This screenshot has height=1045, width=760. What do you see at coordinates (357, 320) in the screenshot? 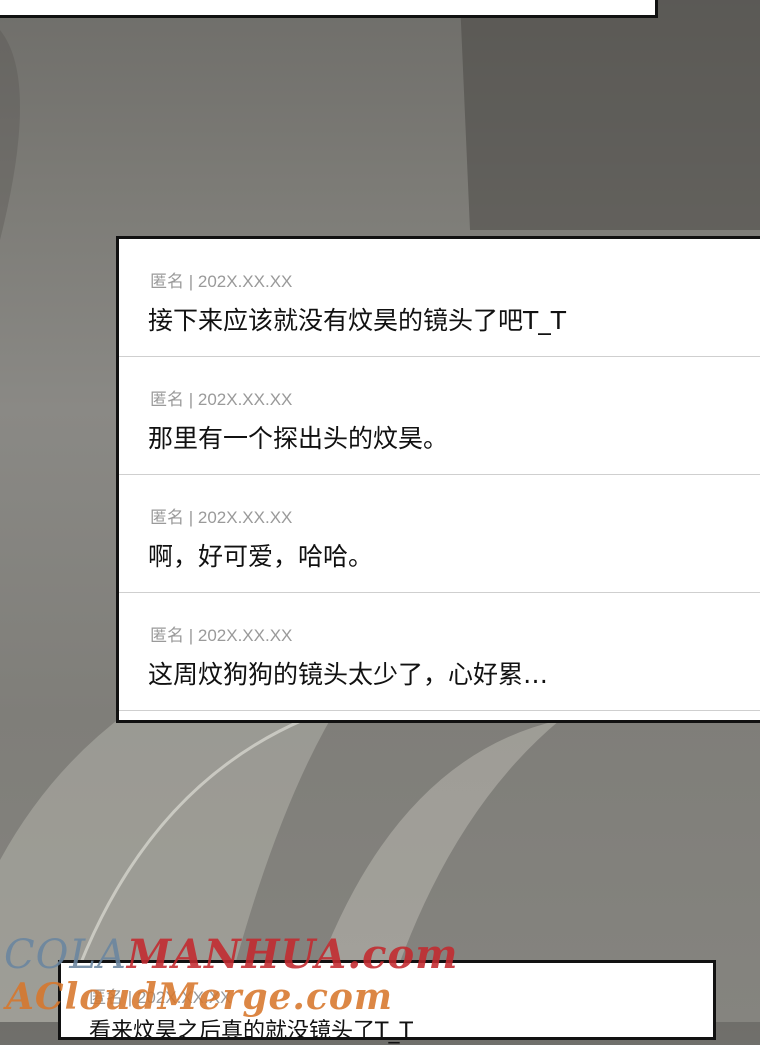
I see `comment-text: 接下来应该就没有炆昊的镜头了吧T_T` at bounding box center [357, 320].